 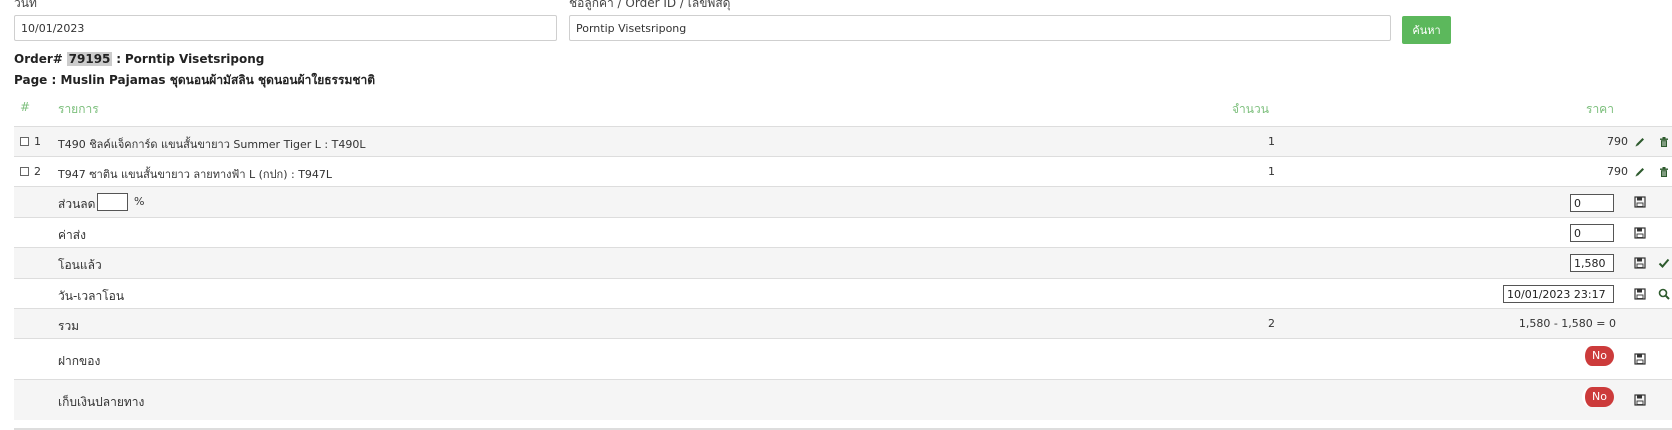 I want to click on date-input, so click(x=285, y=28).